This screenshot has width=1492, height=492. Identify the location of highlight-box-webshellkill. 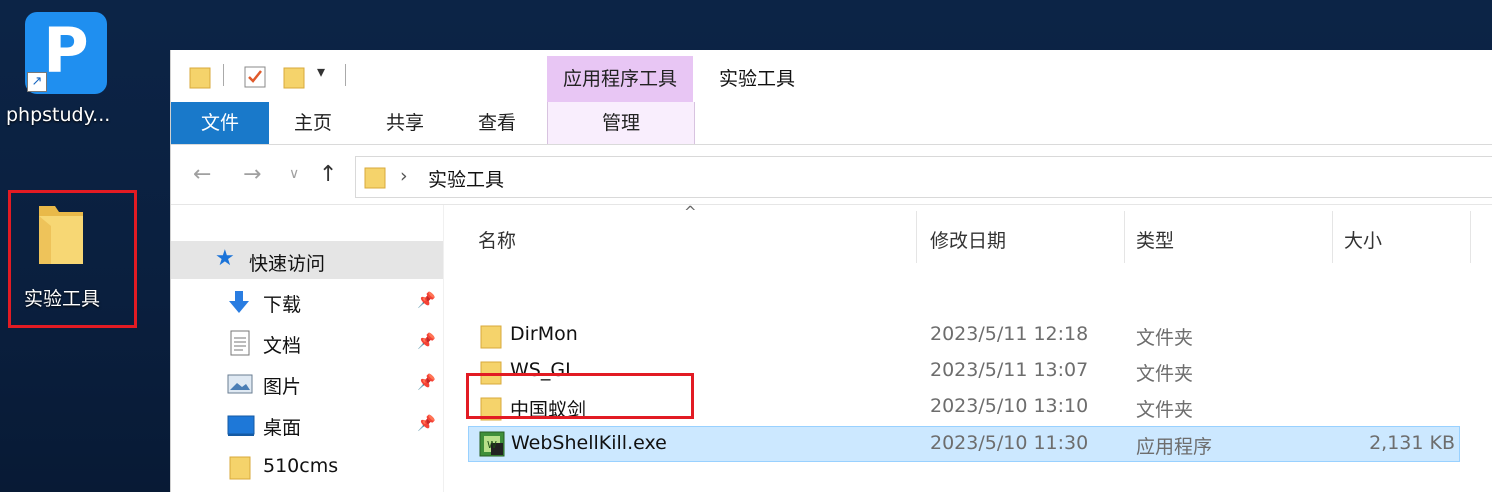
(580, 396).